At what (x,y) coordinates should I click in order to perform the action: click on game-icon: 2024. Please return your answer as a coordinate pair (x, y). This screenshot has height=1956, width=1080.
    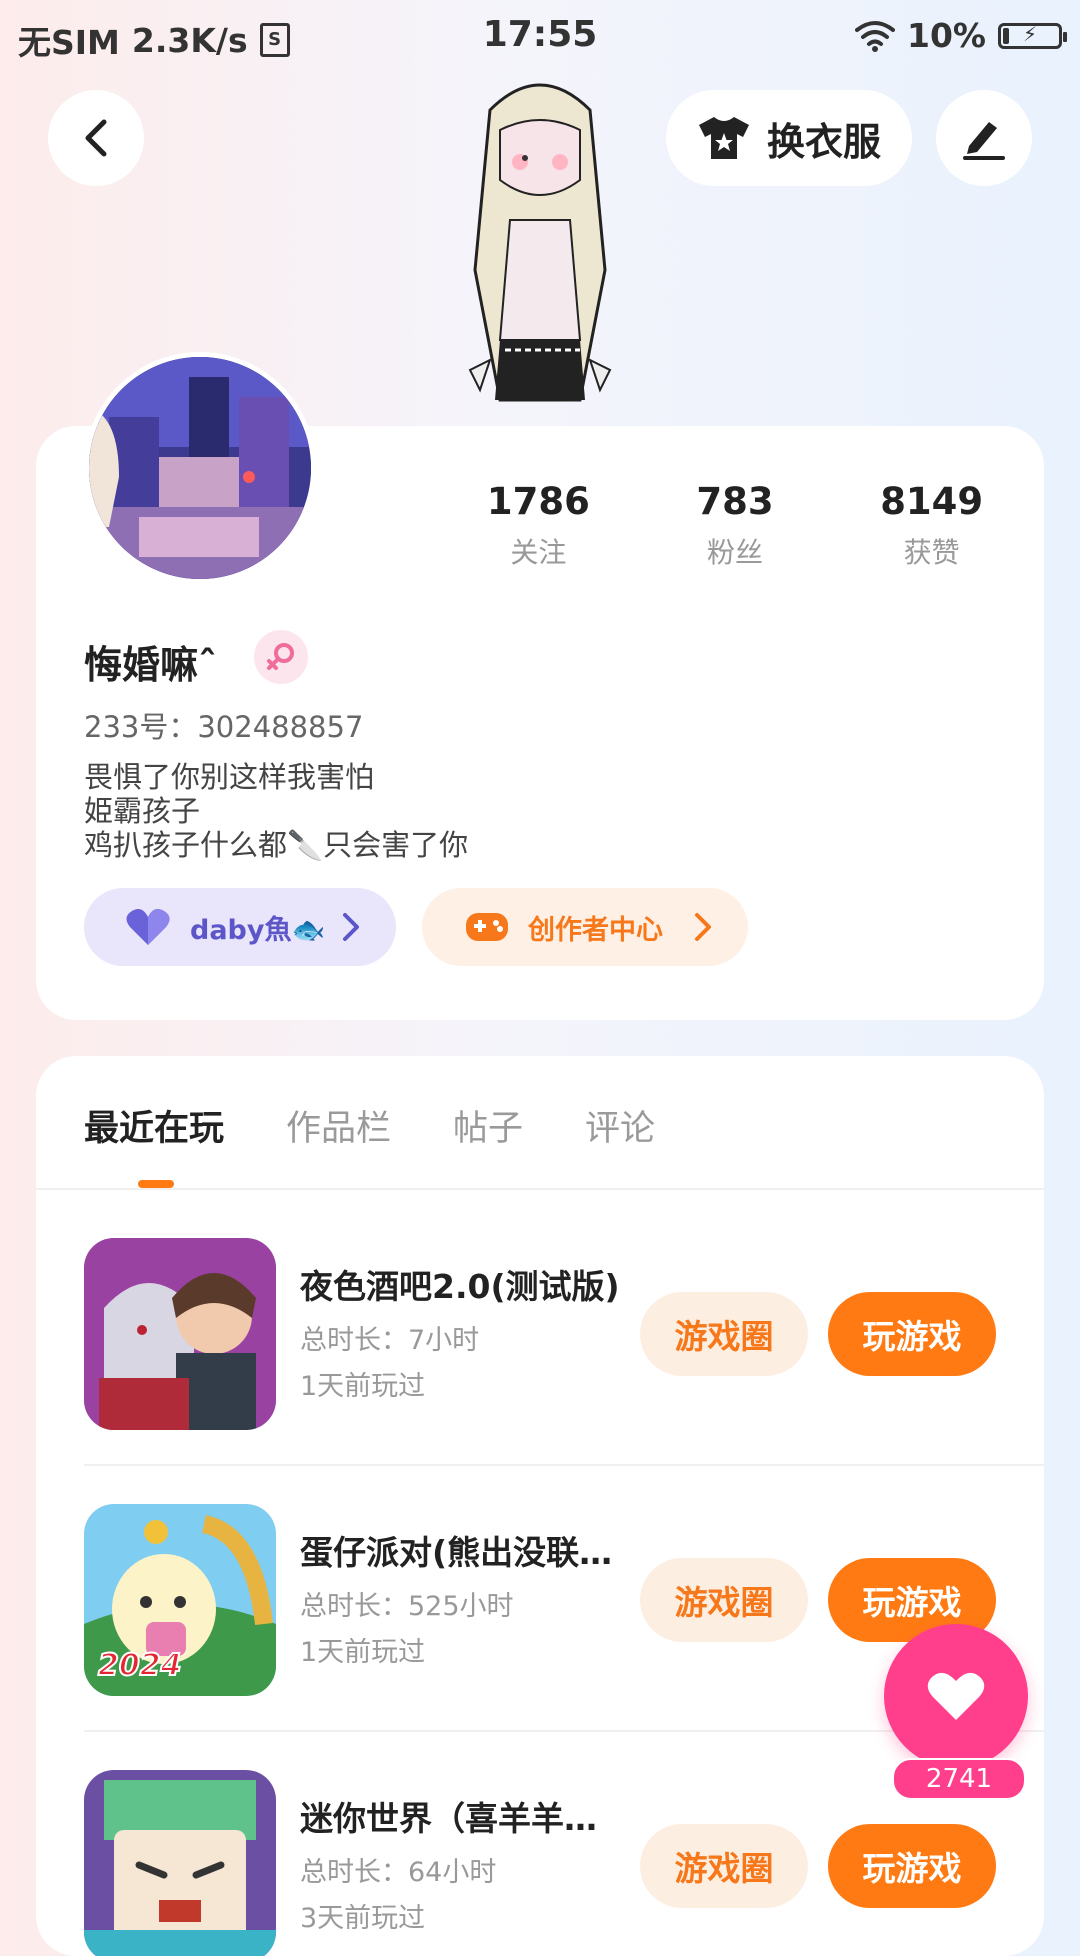
    Looking at the image, I should click on (180, 1600).